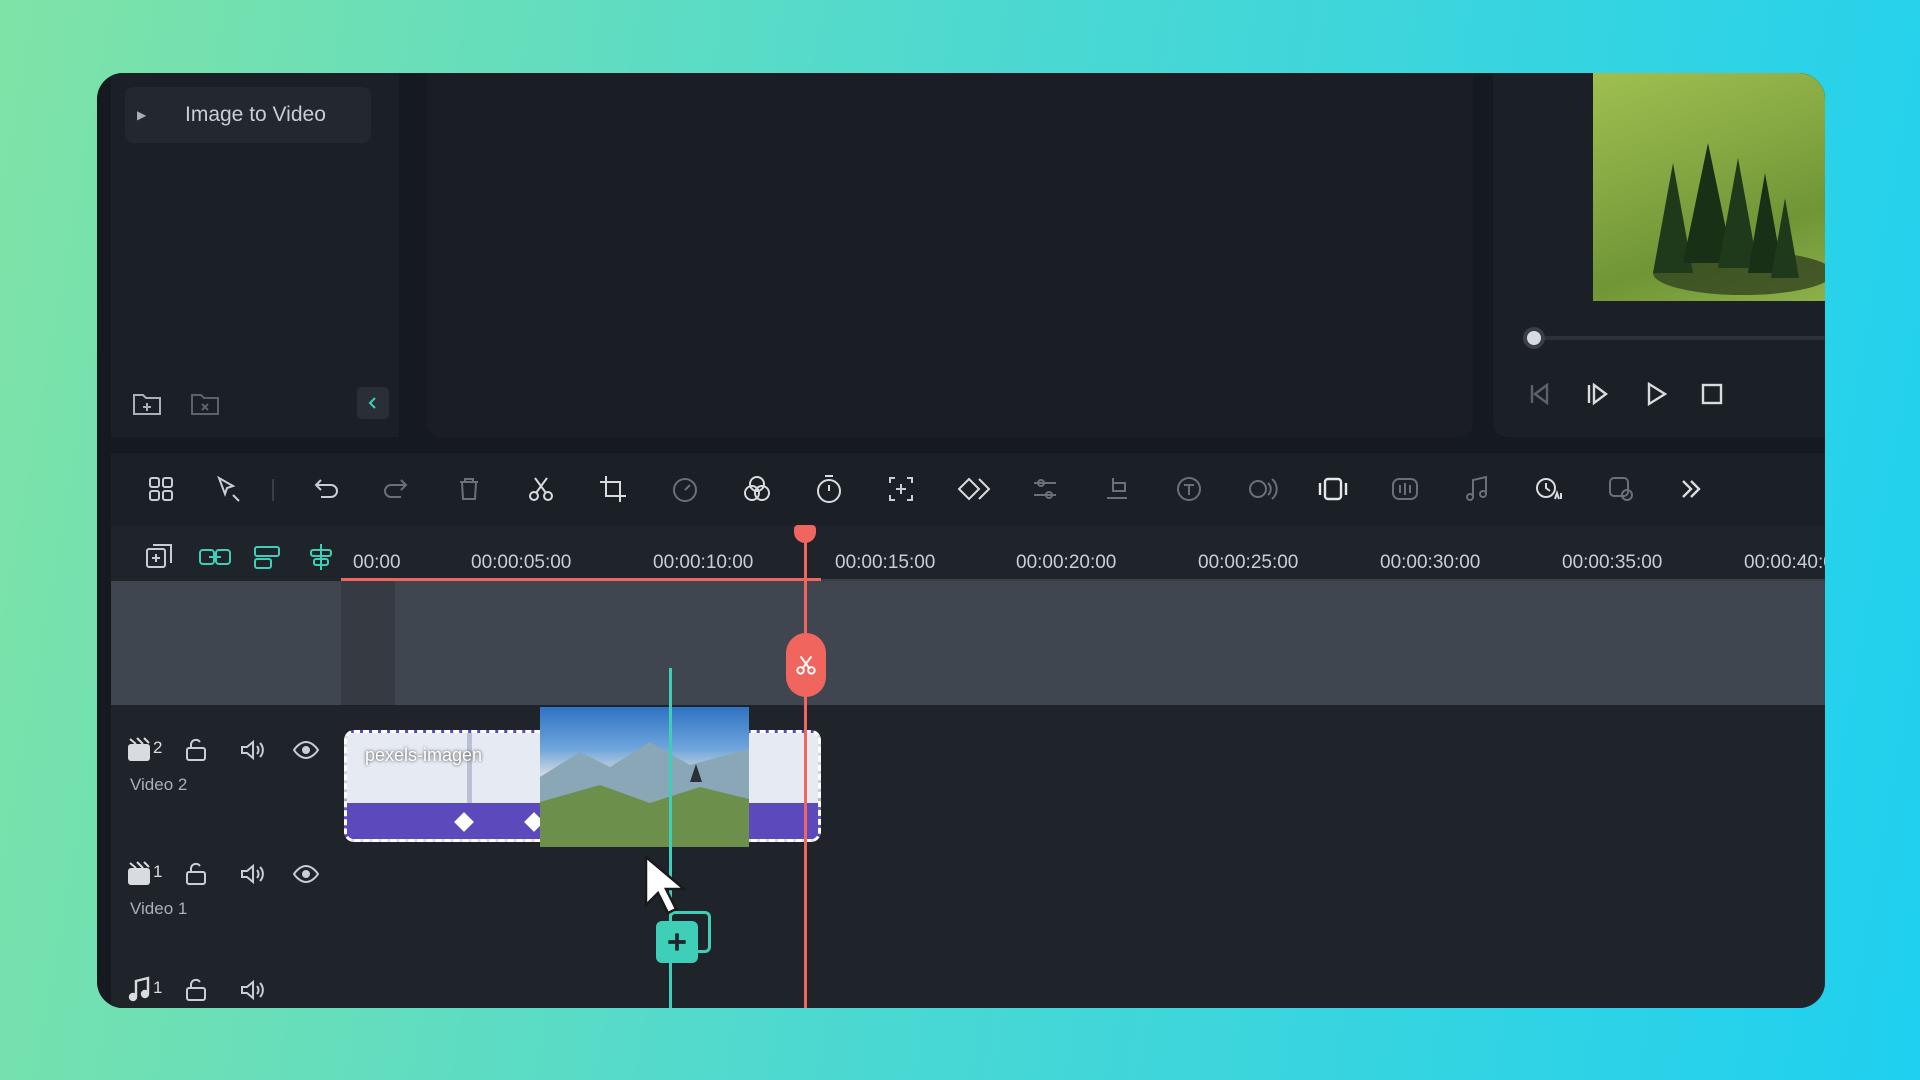  Describe the element at coordinates (1189, 489) in the screenshot. I see `text-to-speech-icon` at that location.